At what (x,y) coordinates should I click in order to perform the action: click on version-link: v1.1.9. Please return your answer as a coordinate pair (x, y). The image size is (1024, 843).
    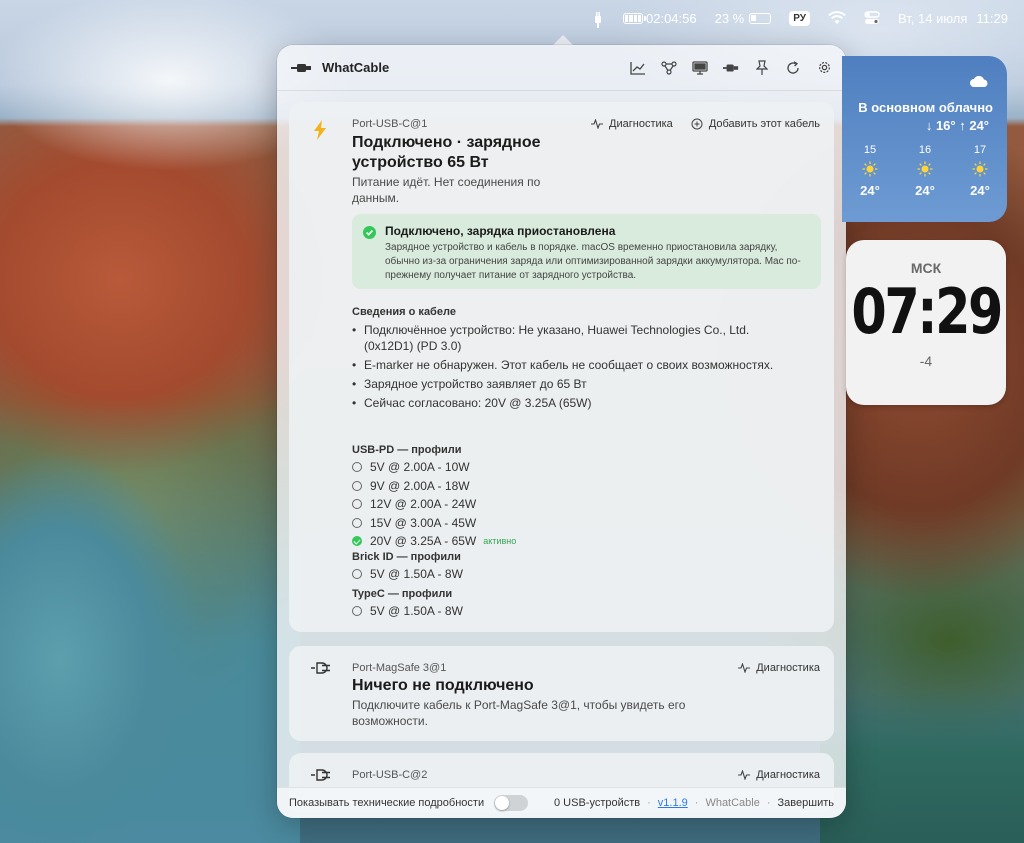
    Looking at the image, I should click on (673, 803).